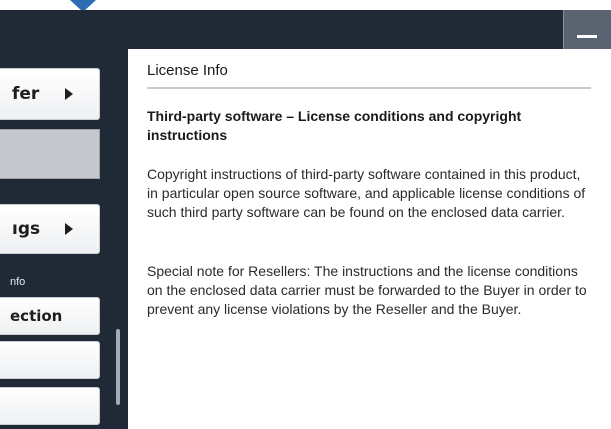  Describe the element at coordinates (36, 316) in the screenshot. I see `sidebar-subitem-label: ection` at that location.